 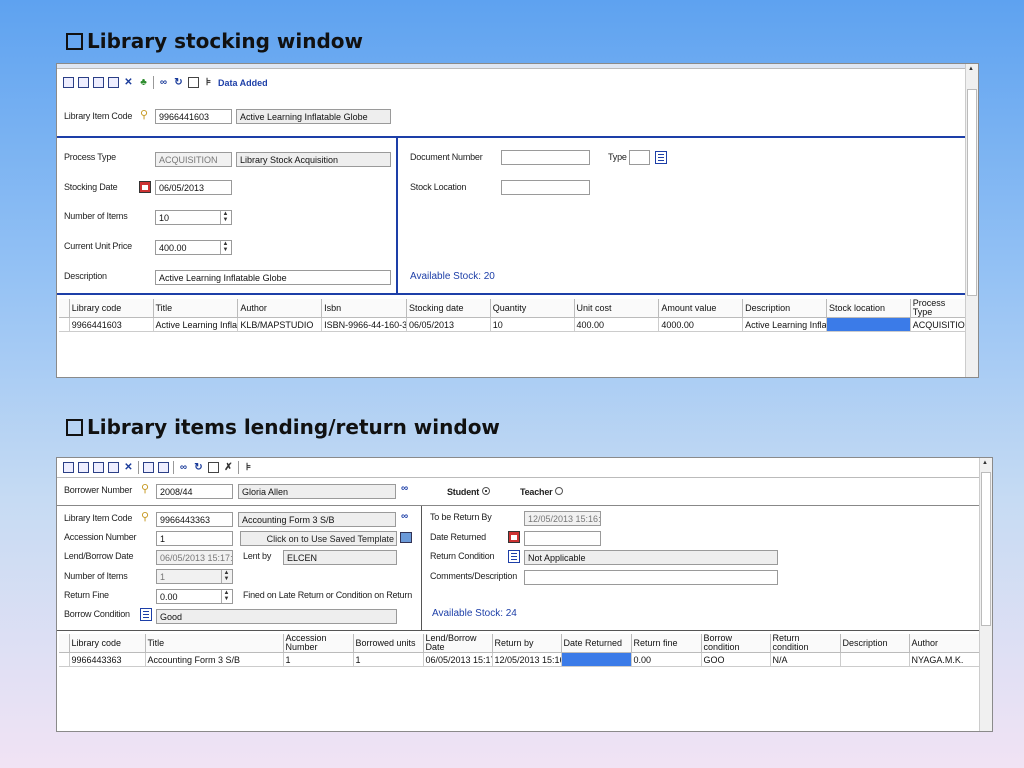 What do you see at coordinates (805, 659) in the screenshot?
I see `table-cell: N/A` at bounding box center [805, 659].